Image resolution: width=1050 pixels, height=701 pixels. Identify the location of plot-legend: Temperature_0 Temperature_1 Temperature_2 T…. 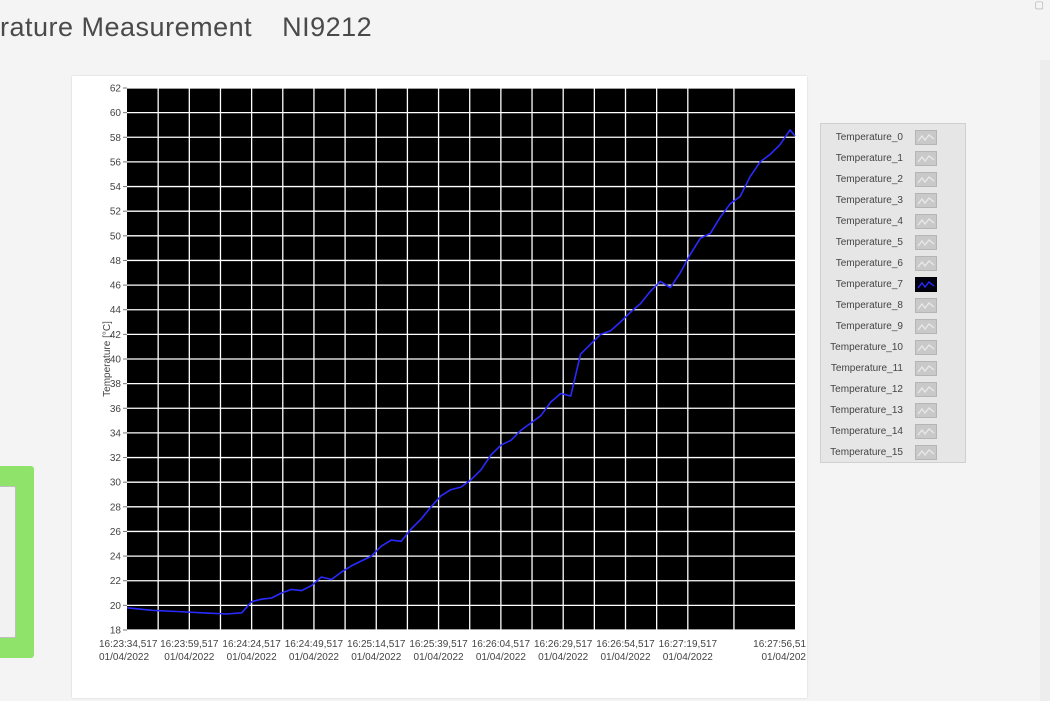
(893, 293).